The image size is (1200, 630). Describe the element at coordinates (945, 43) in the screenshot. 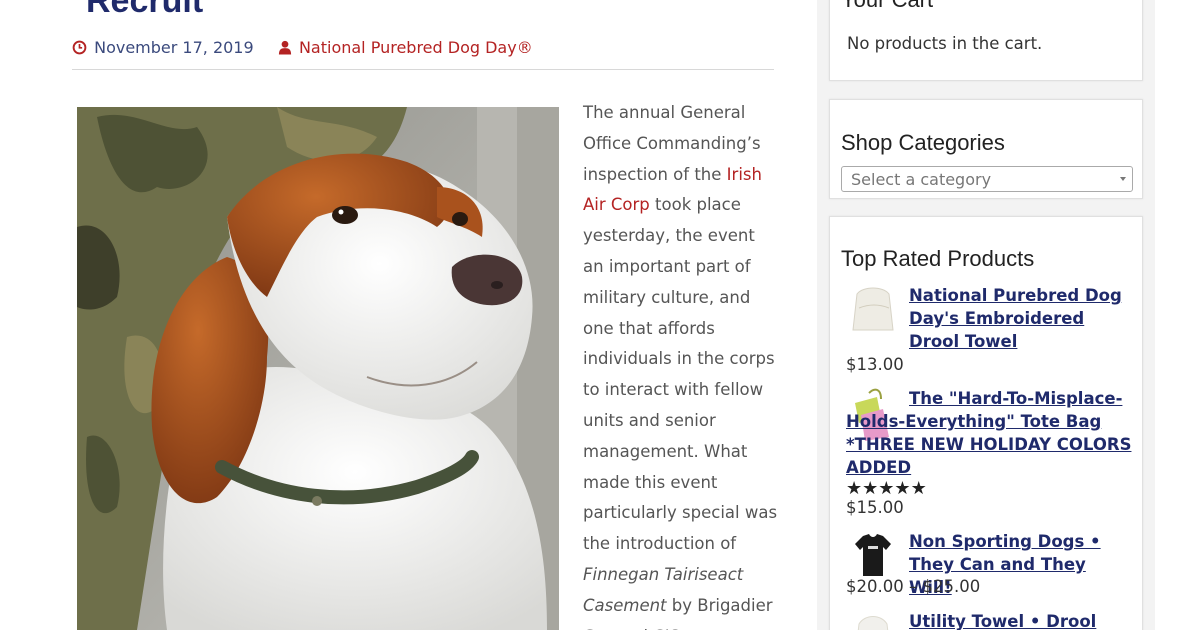

I see `cart-empty-message: No products in the cart.` at that location.